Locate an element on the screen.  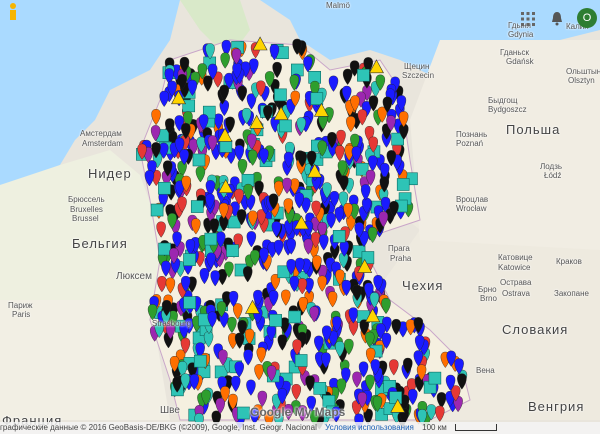
label-olsztyn: Olsztyn is located at coordinates (581, 80).